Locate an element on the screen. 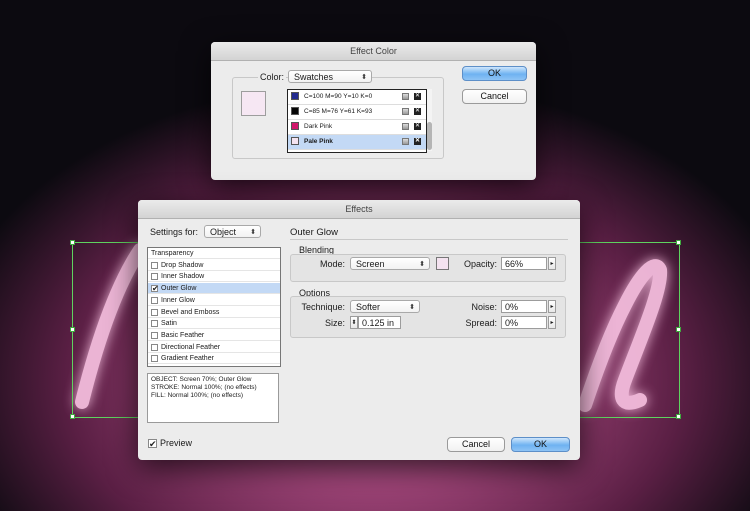 Image resolution: width=750 pixels, height=511 pixels. swatch-row: C=100 M=90 Y=10 K=0 ✕ is located at coordinates (357, 97).